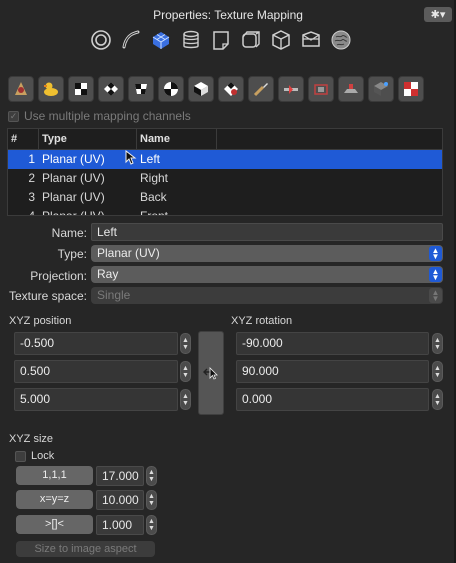 The height and width of the screenshot is (563, 456). I want to click on projection-0-icon, so click(21, 89).